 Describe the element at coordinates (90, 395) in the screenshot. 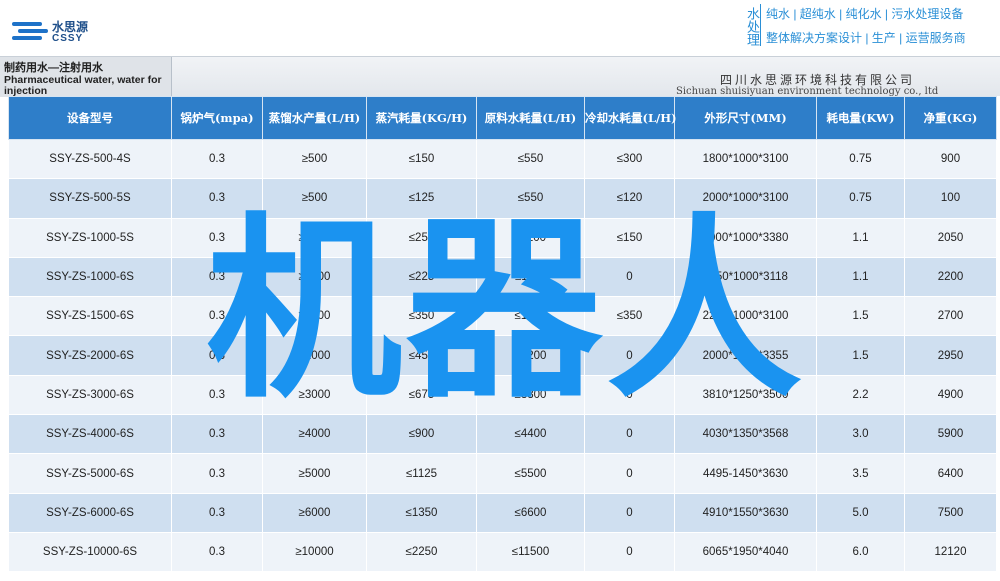

I see `table-cell: SSY-ZS-3000-6S` at that location.